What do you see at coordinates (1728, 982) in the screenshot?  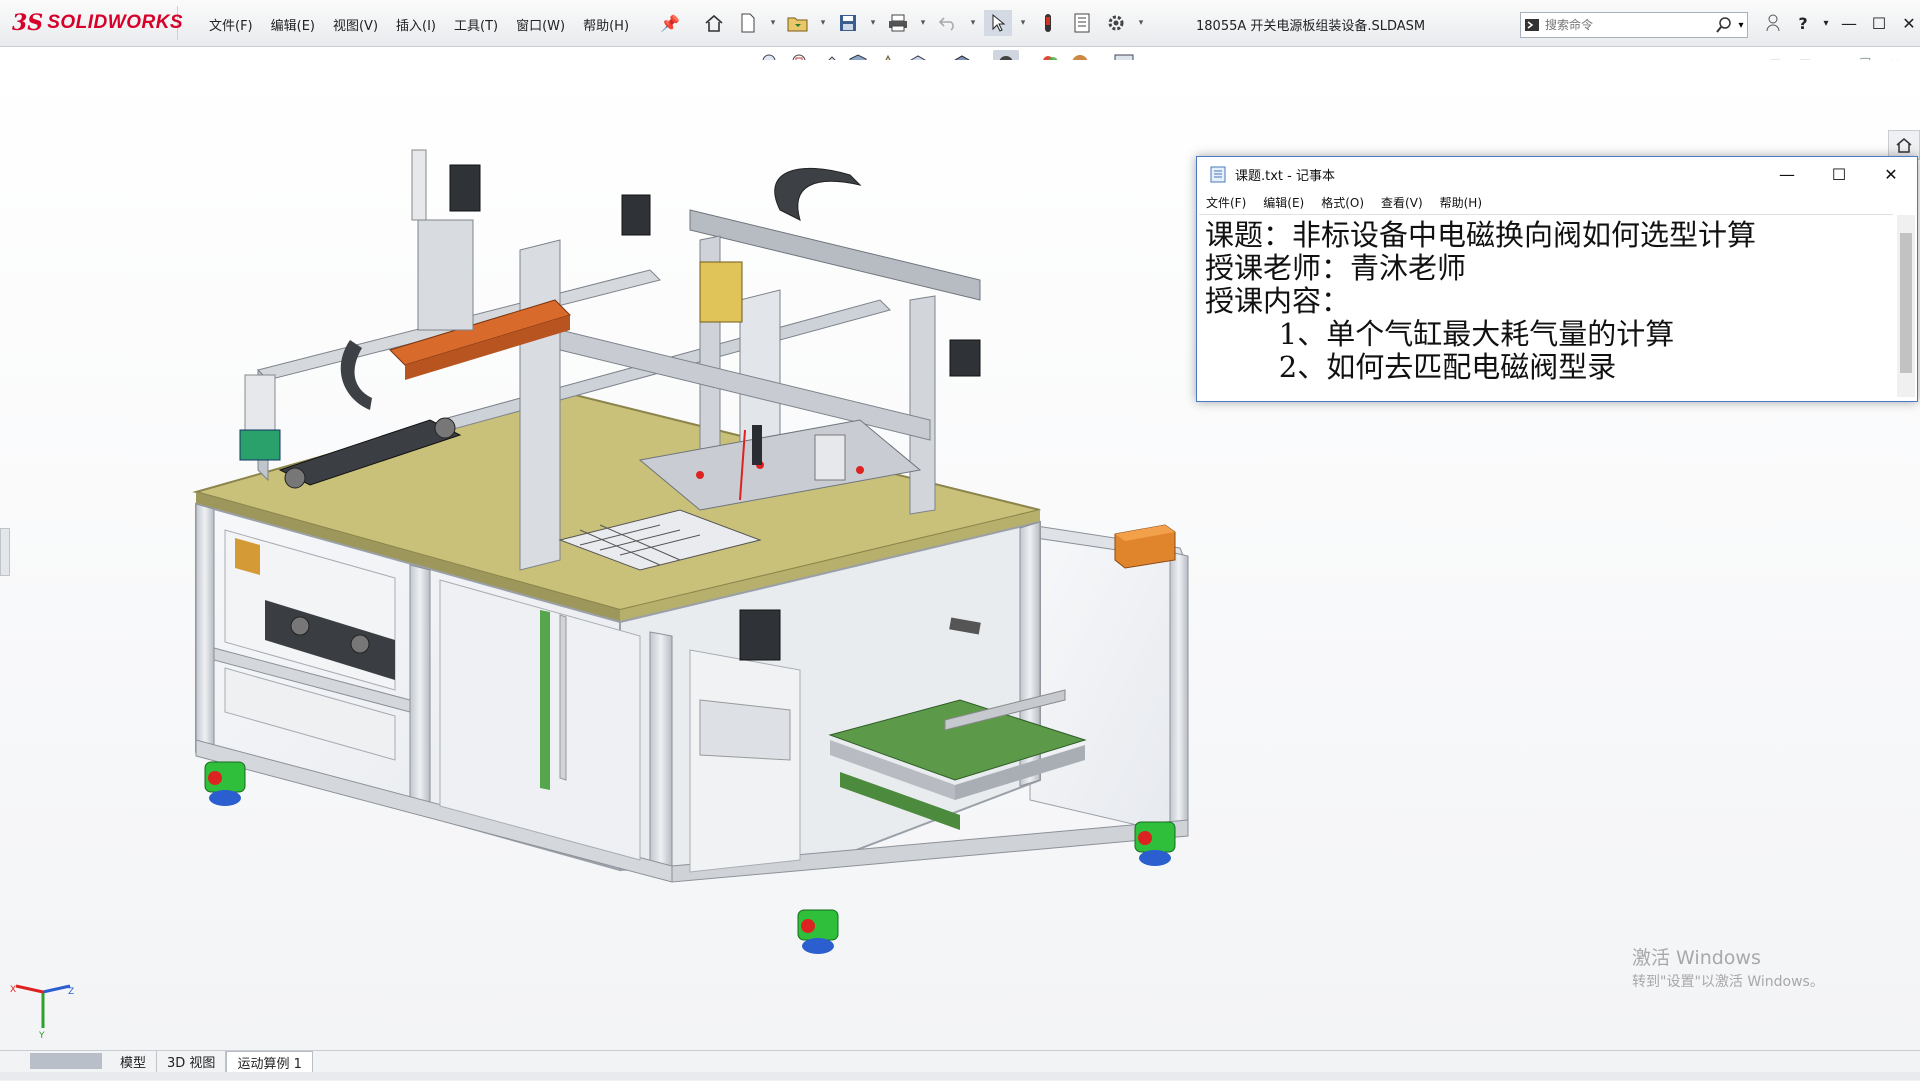 I see `activation-watermark-subtitle: 转到"设置"以激活 Windows。` at bounding box center [1728, 982].